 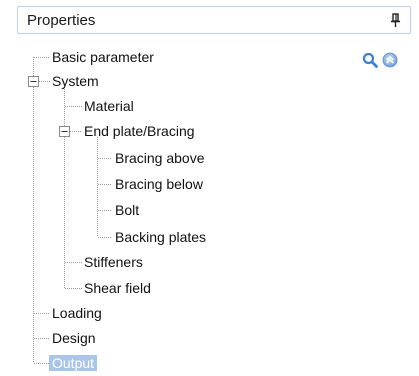 I want to click on tree-item-material: Material, so click(x=209, y=106).